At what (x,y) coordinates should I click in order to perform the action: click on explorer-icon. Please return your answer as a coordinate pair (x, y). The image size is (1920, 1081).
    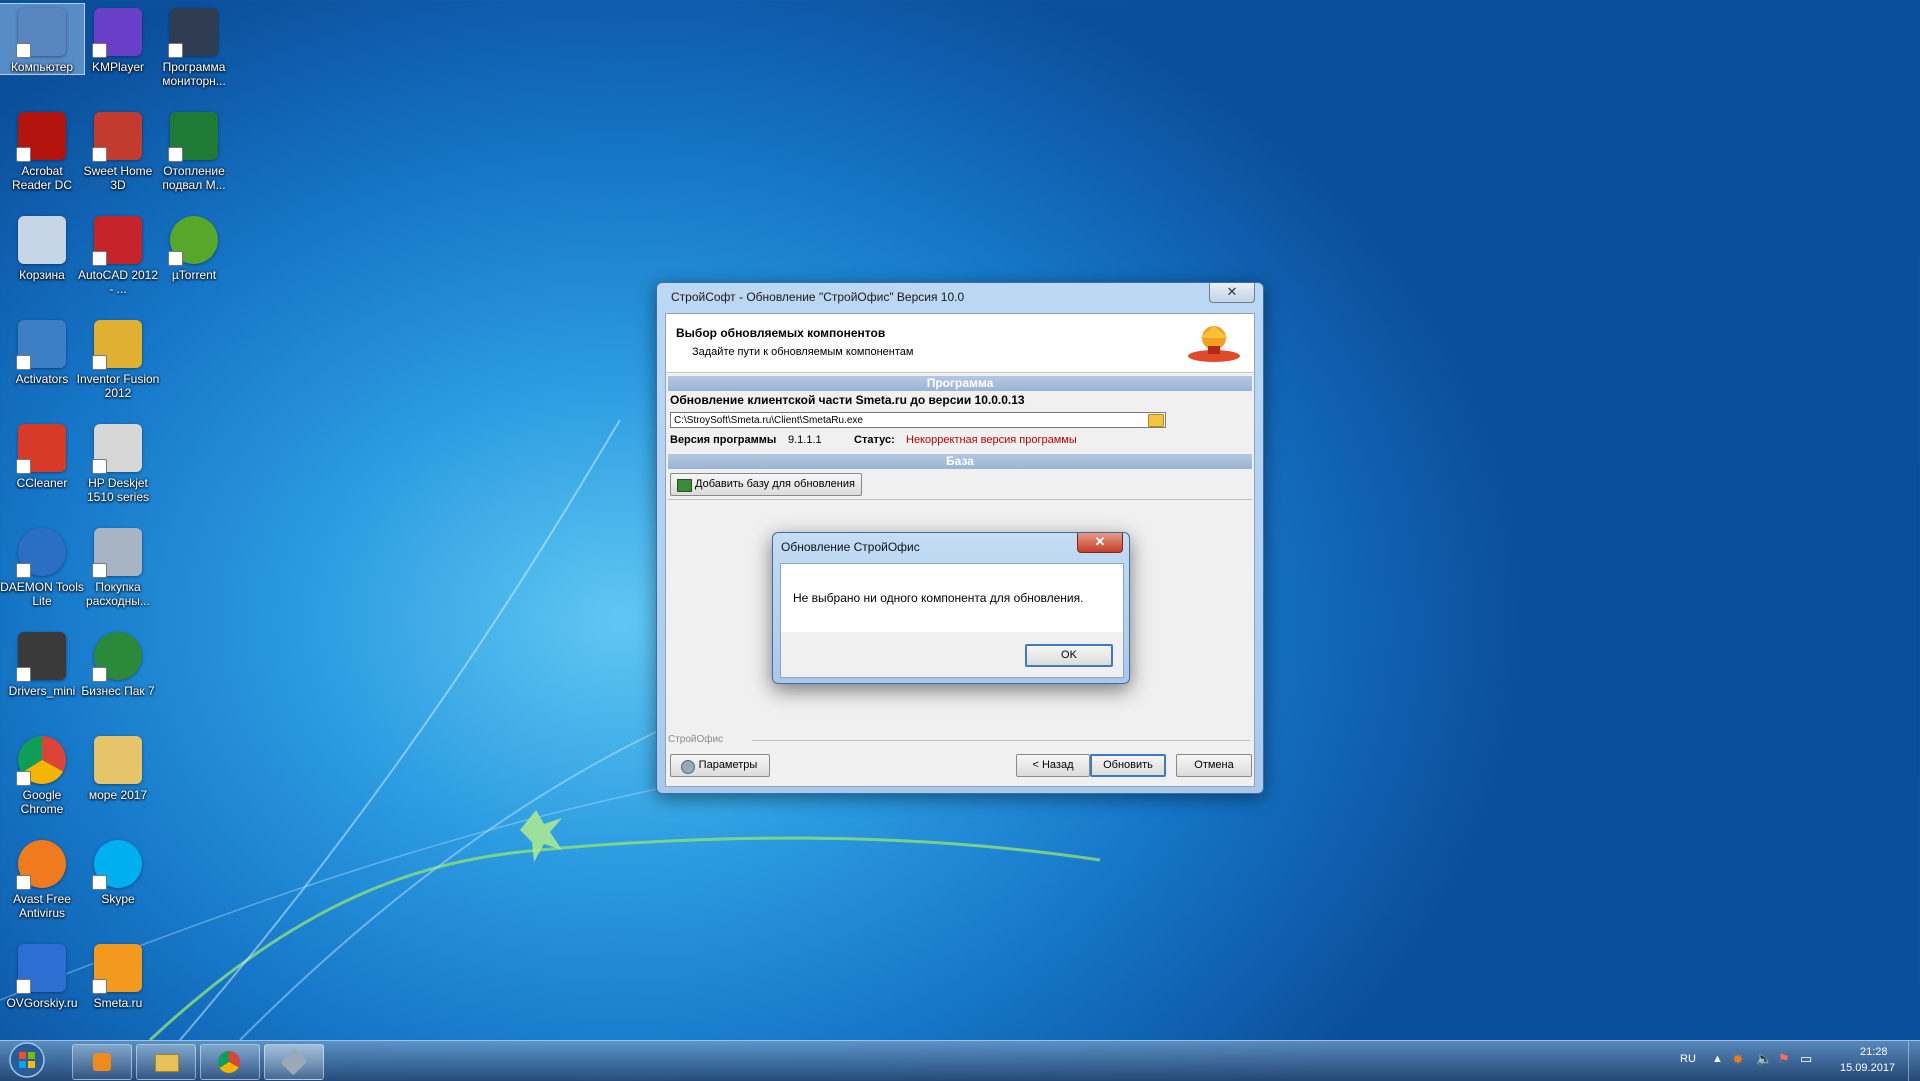
    Looking at the image, I should click on (167, 1063).